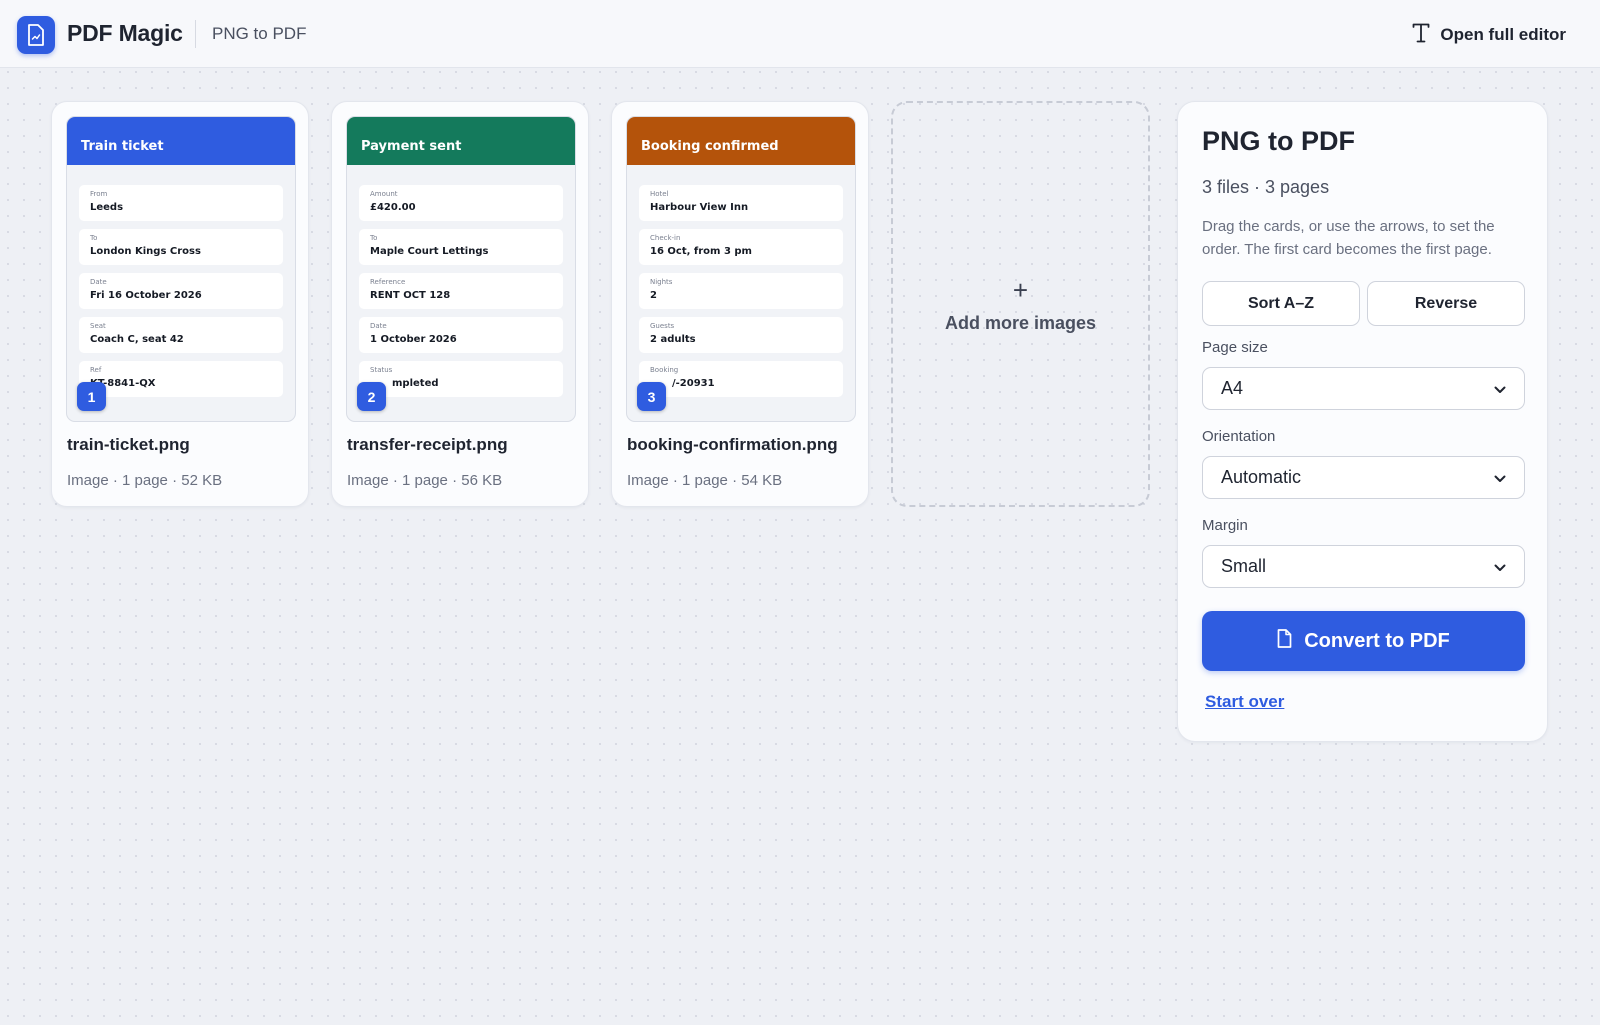 This screenshot has width=1600, height=1025. Describe the element at coordinates (732, 444) in the screenshot. I see `file-name: booking-confirmation.png` at that location.